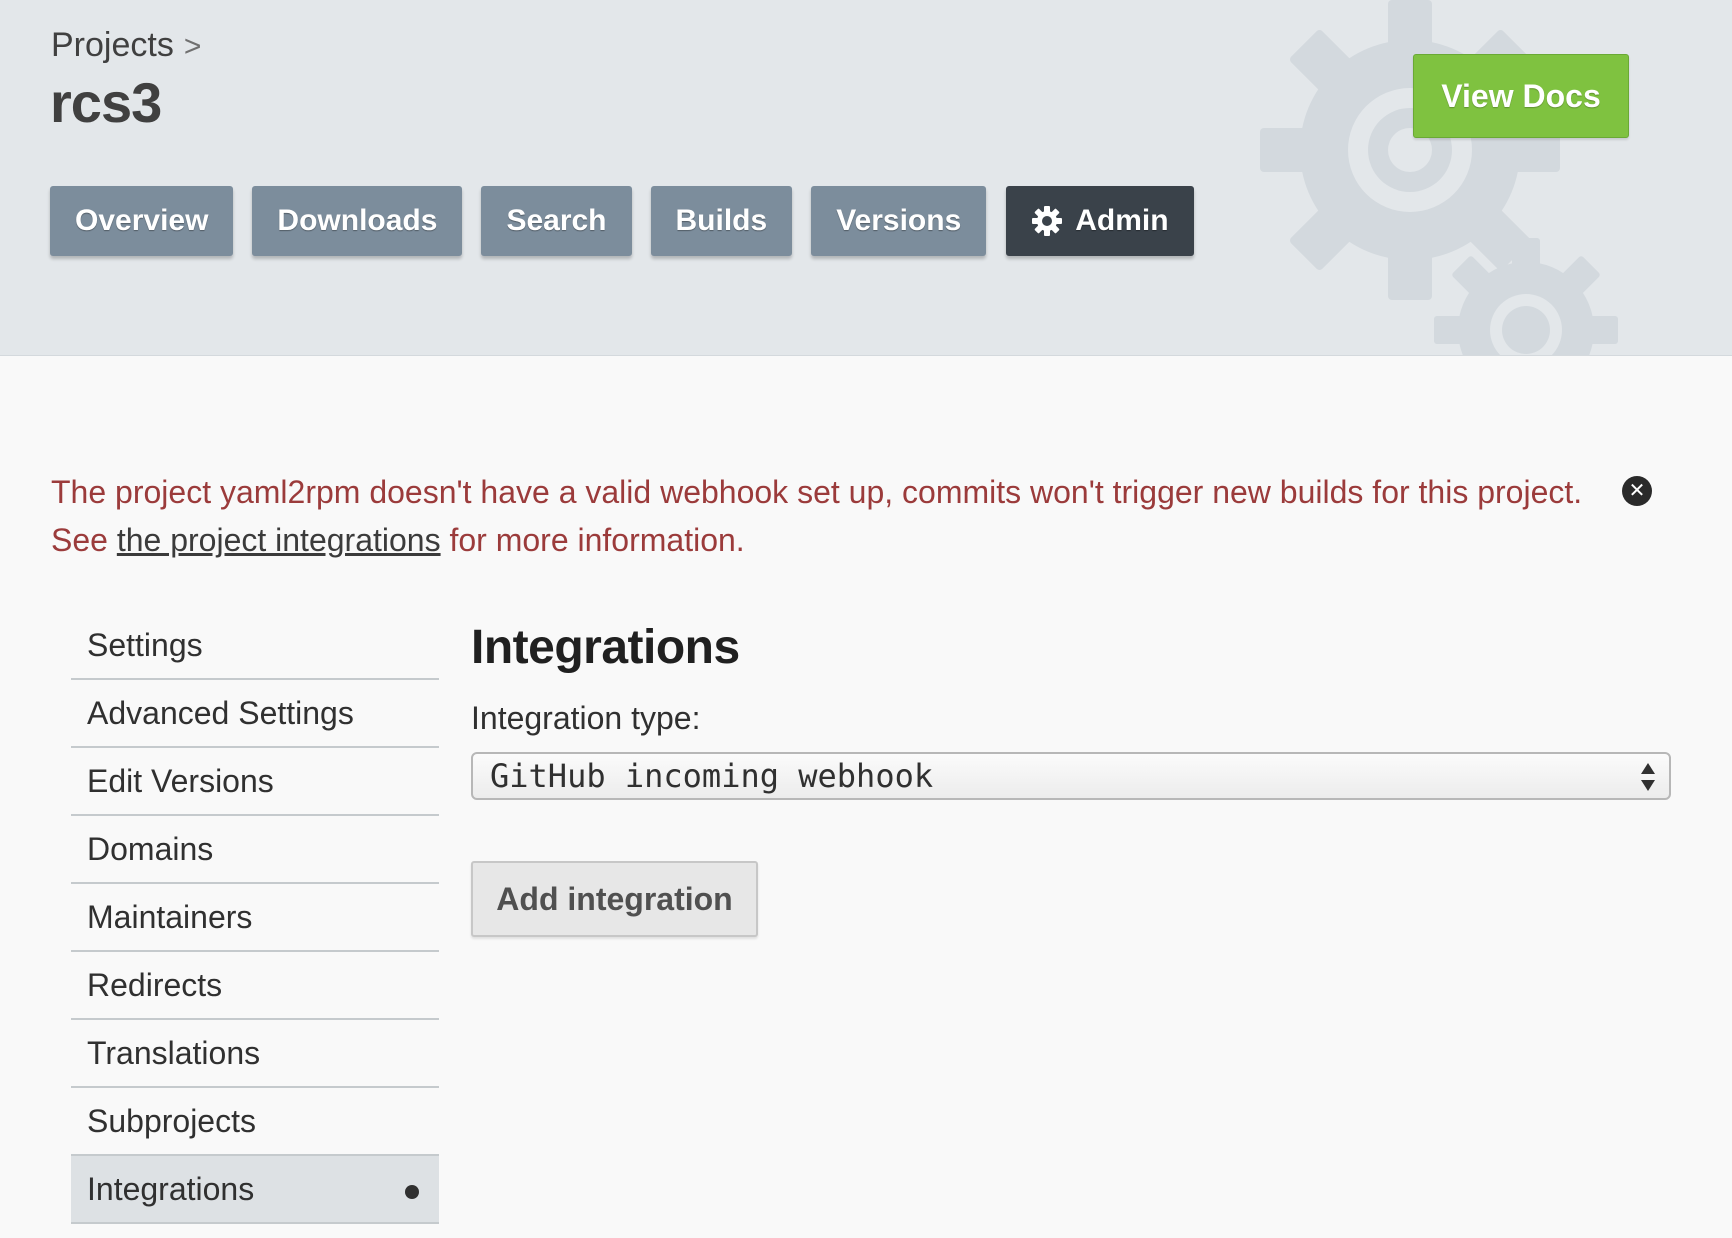  What do you see at coordinates (255, 646) in the screenshot?
I see `sidebar-item-settings: Settings` at bounding box center [255, 646].